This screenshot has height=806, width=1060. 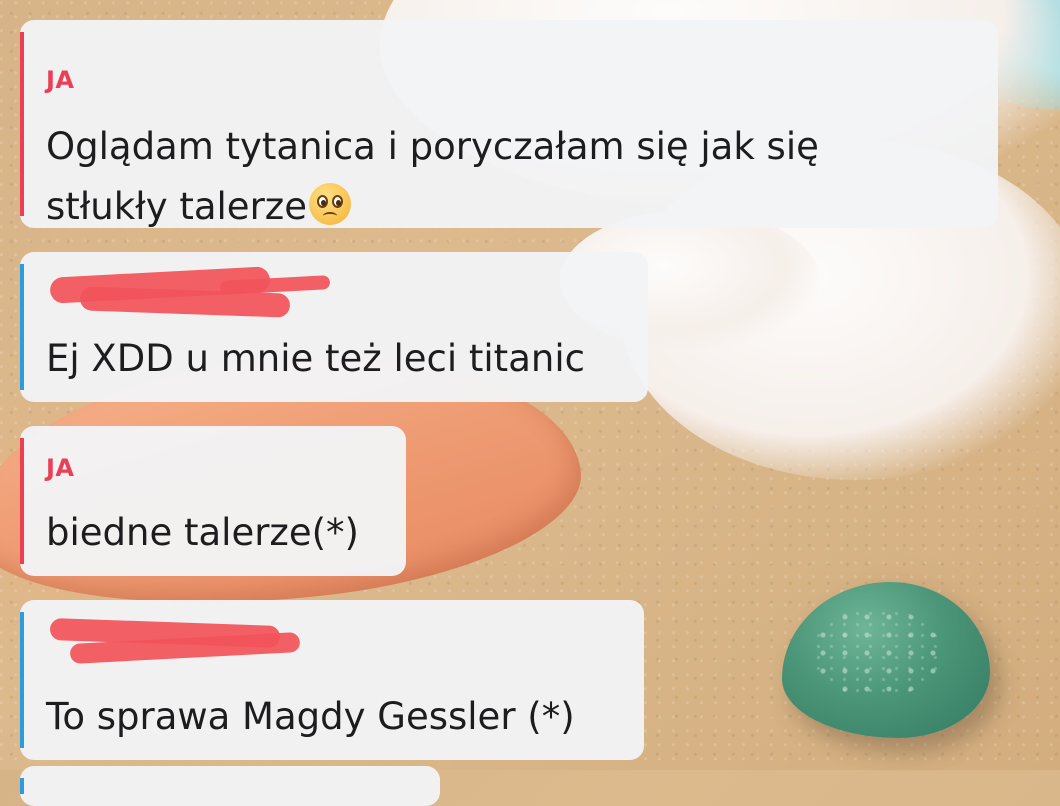 What do you see at coordinates (334, 327) in the screenshot?
I see `chat-message: Ej XDD u mnie też leci titanic` at bounding box center [334, 327].